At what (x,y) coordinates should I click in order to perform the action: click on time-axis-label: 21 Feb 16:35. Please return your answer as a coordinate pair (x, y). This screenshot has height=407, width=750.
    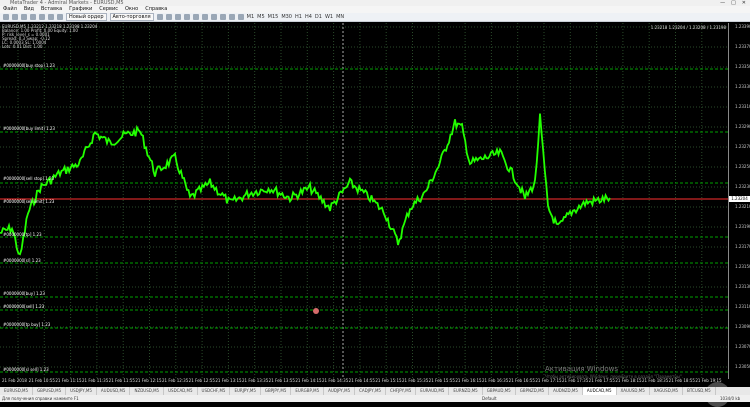
    Looking at the image, I should click on (495, 380).